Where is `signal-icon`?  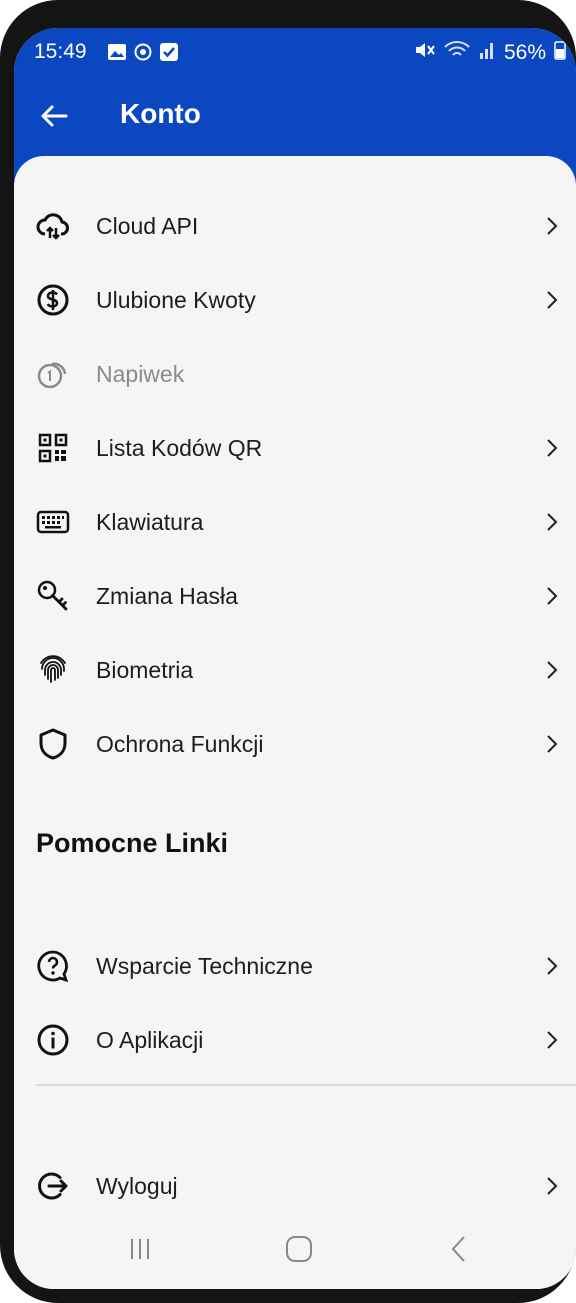
signal-icon is located at coordinates (487, 53).